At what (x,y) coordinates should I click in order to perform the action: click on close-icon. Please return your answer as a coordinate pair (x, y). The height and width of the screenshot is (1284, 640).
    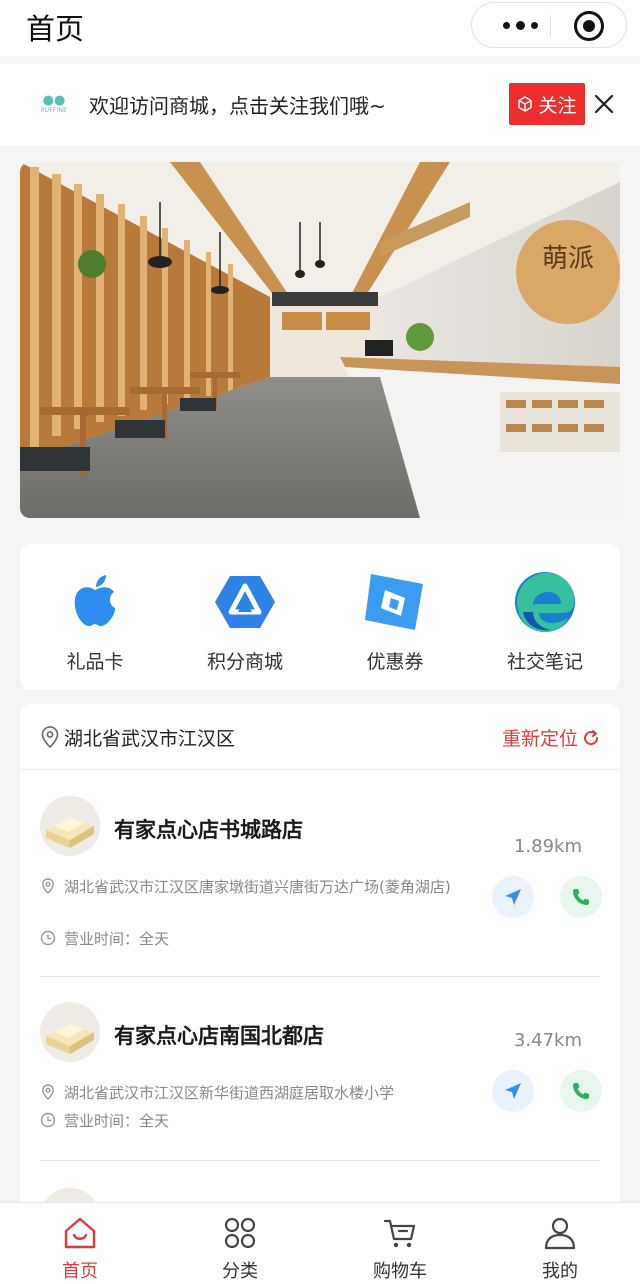
    Looking at the image, I should click on (604, 104).